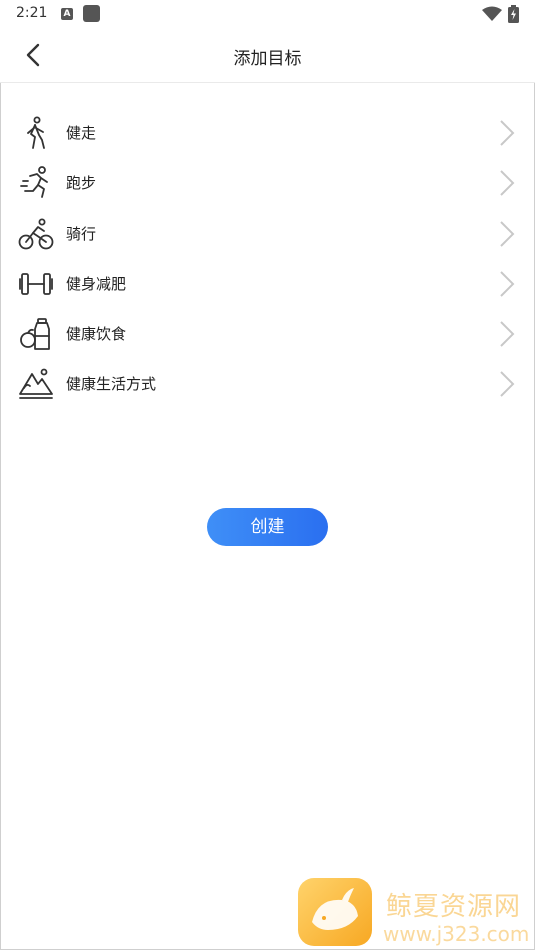 The width and height of the screenshot is (535, 951). Describe the element at coordinates (492, 13) in the screenshot. I see `wifi-icon` at that location.